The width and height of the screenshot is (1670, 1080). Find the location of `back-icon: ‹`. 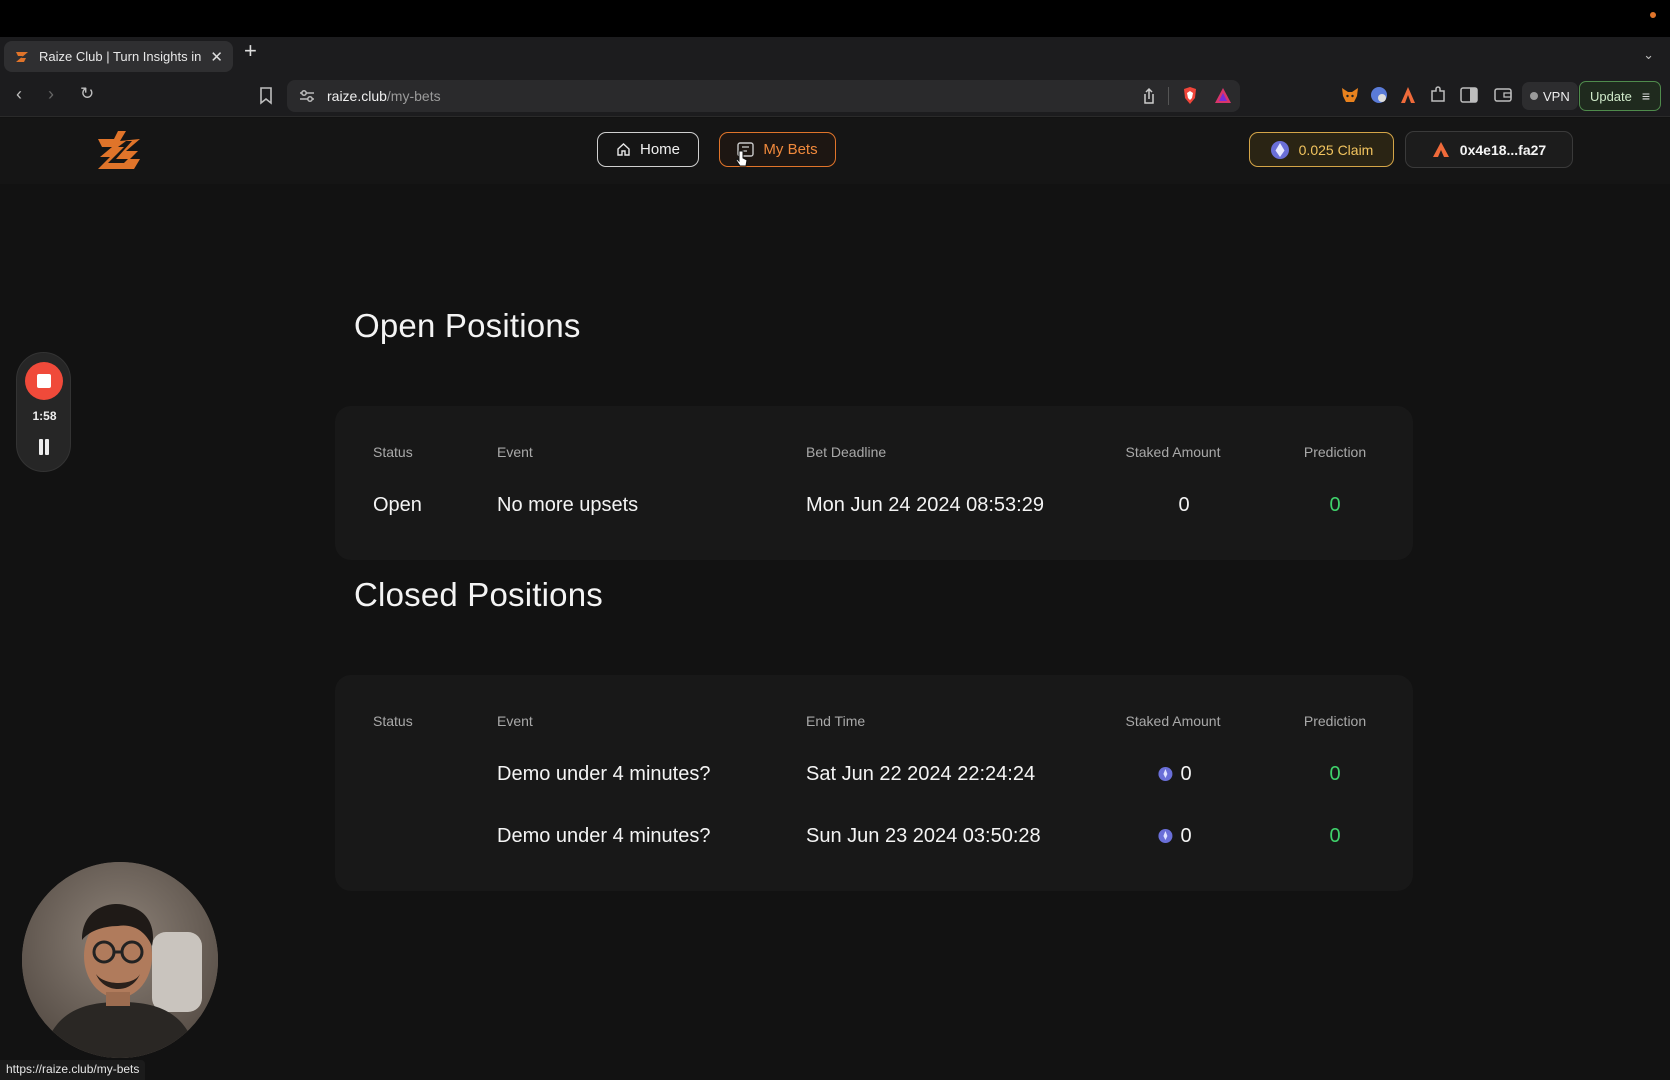

back-icon: ‹ is located at coordinates (19, 94).